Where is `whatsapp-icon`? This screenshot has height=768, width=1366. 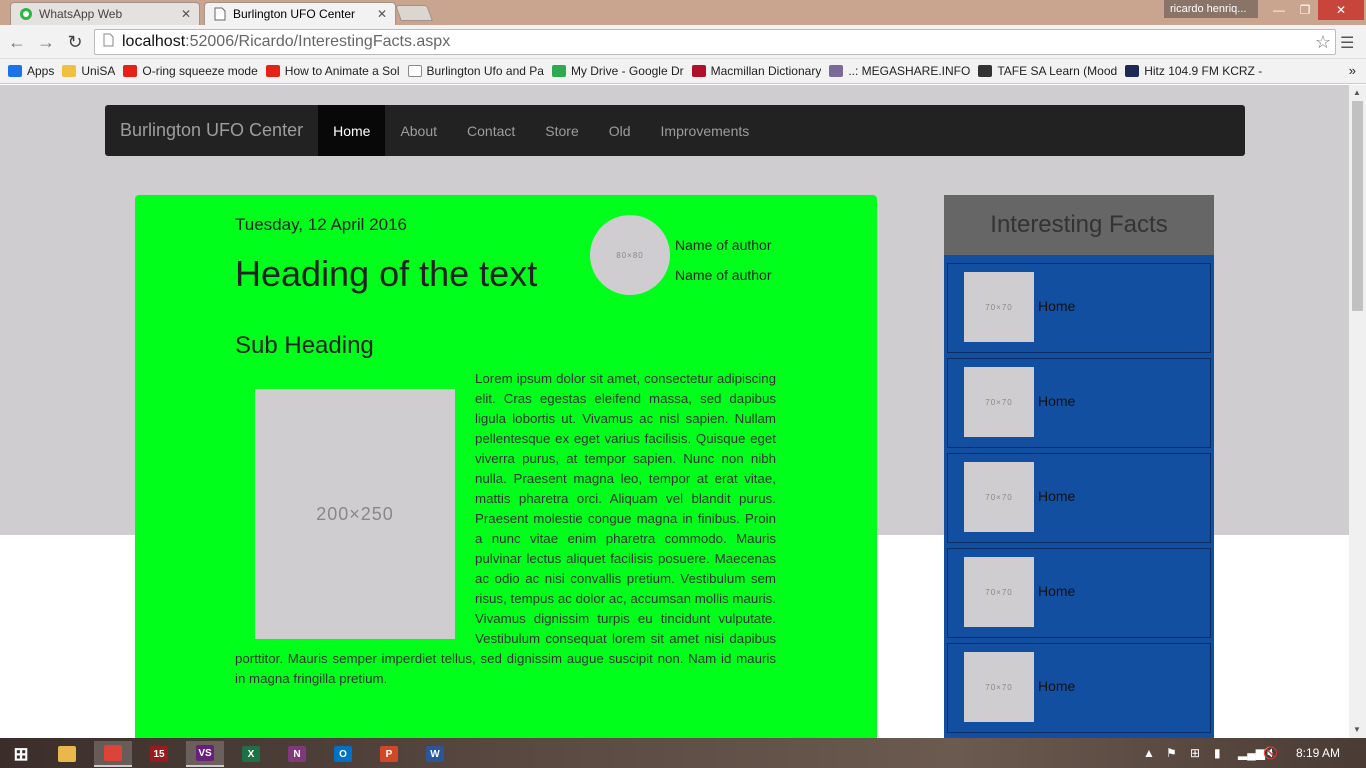
whatsapp-icon is located at coordinates (26, 14).